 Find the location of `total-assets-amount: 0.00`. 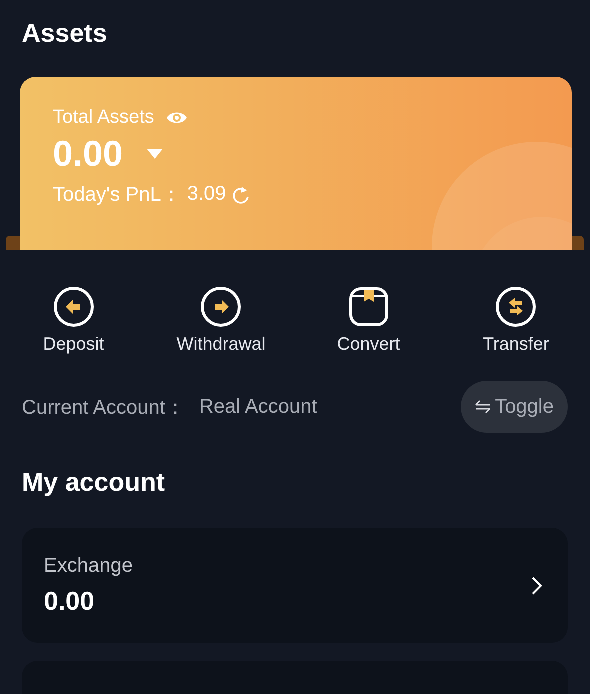

total-assets-amount: 0.00 is located at coordinates (88, 154).